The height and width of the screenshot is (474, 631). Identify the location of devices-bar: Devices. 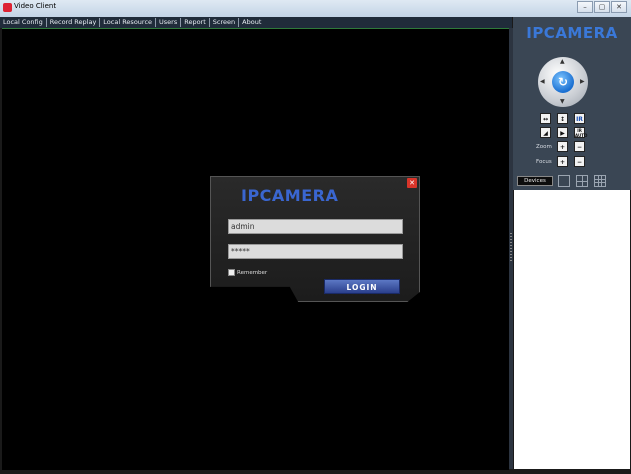
(572, 181).